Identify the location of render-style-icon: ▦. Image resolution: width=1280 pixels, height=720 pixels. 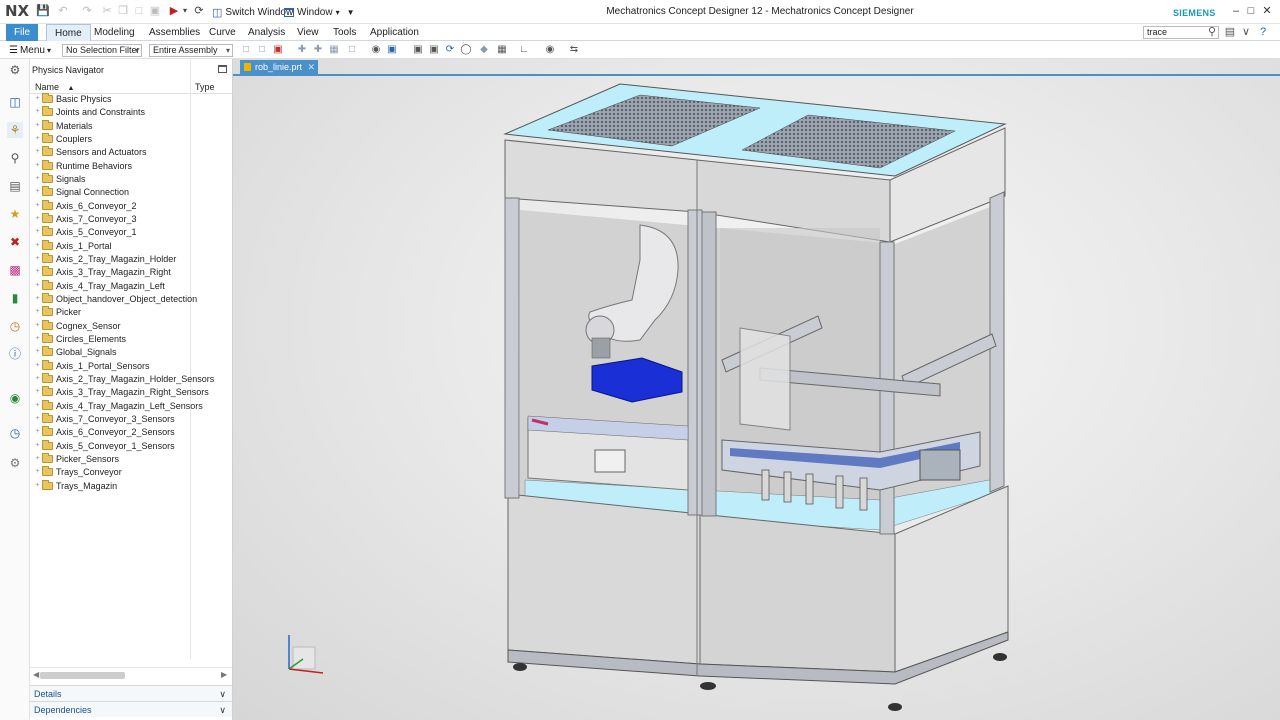
(502, 50).